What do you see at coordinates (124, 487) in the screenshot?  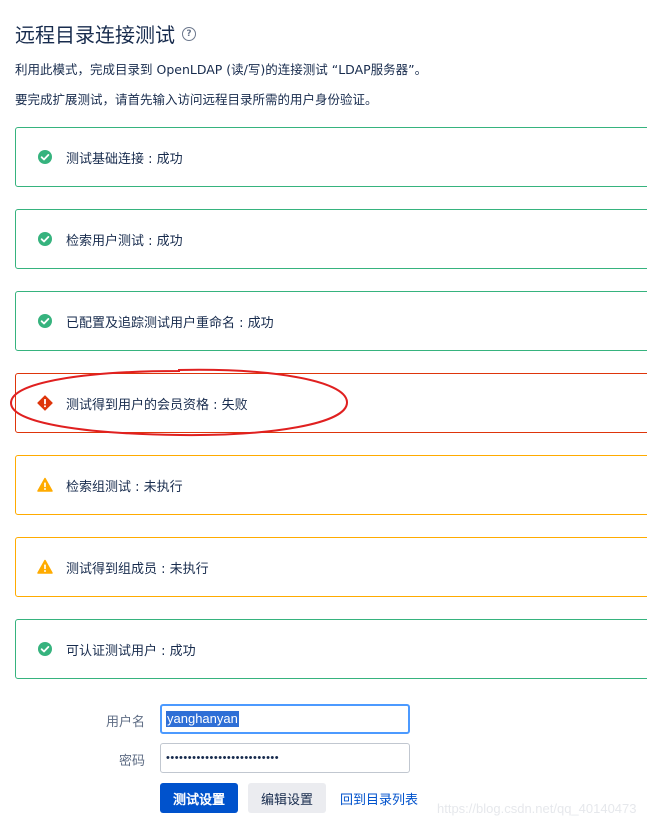 I see `test-result-label: 检索组测试 : 未执行` at bounding box center [124, 487].